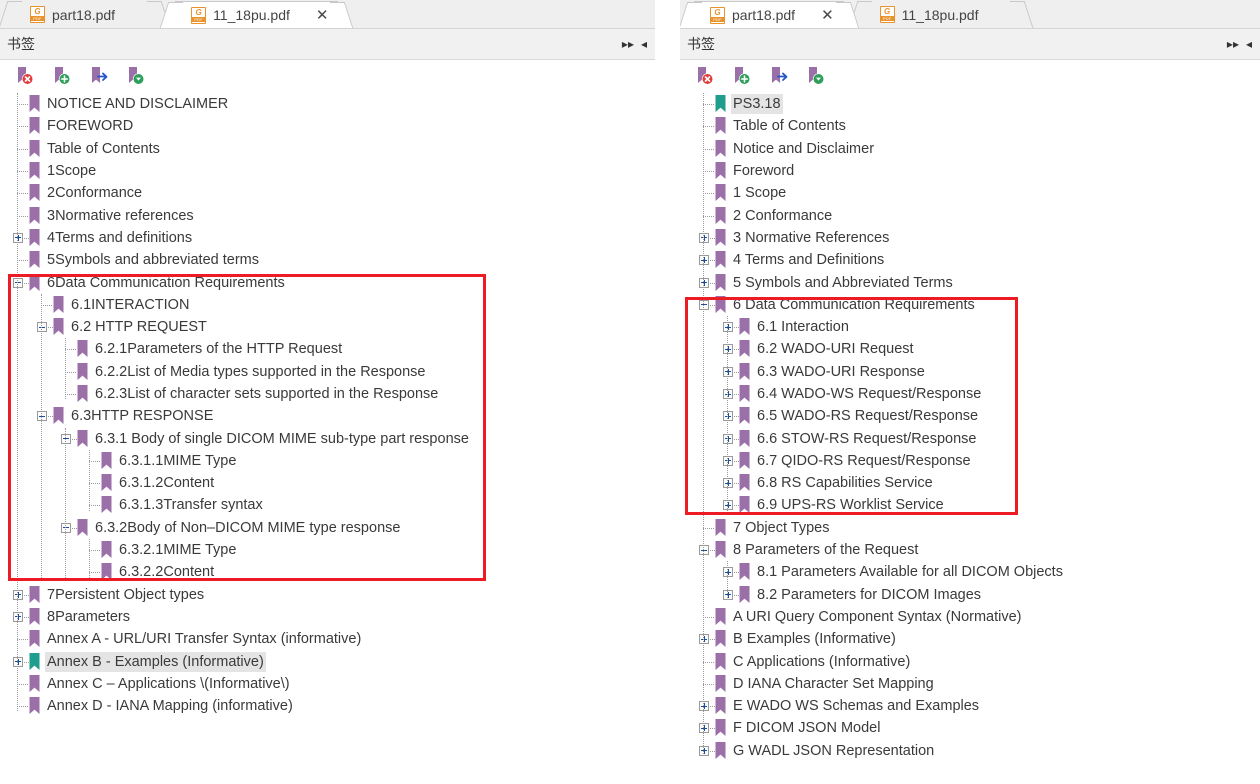  Describe the element at coordinates (970, 438) in the screenshot. I see `bookmark-tree-item: 6.6 STOW-RS Request/Response` at that location.